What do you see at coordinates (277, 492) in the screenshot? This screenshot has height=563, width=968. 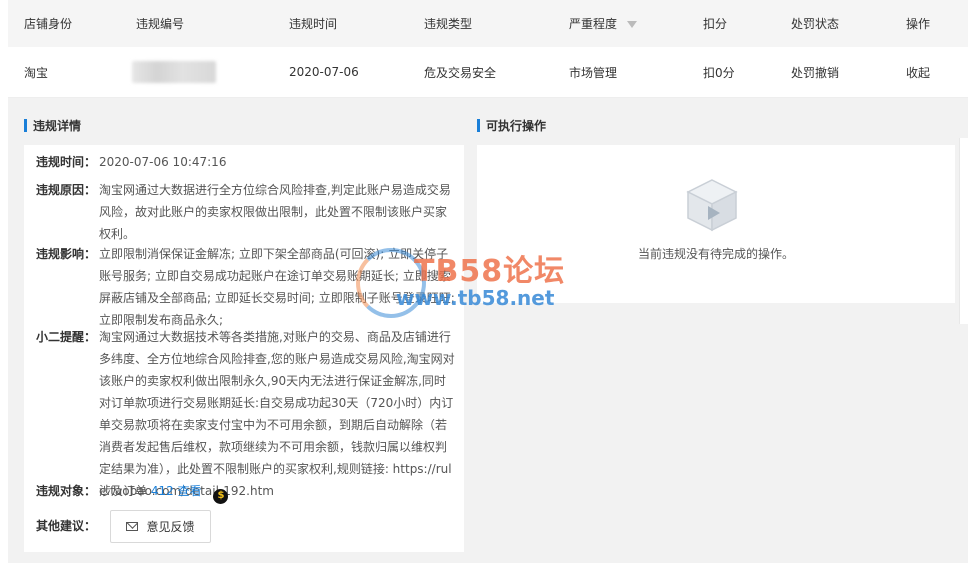 I see `violation-object-value: 涉及订单 412 查看 $` at bounding box center [277, 492].